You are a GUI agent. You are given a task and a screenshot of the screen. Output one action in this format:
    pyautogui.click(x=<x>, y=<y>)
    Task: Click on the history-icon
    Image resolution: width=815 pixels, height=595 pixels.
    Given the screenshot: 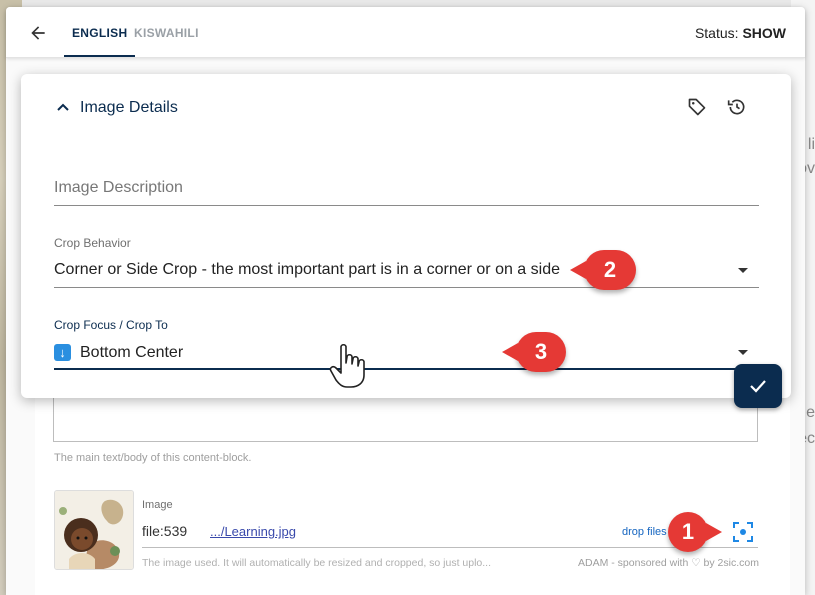 What is the action you would take?
    pyautogui.click(x=737, y=107)
    